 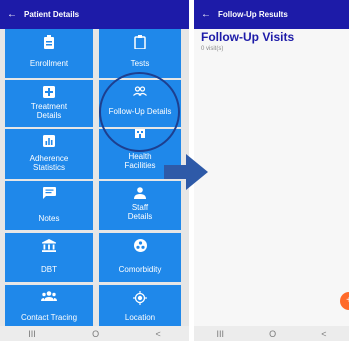 I want to click on tile-label: Staff Details, so click(x=140, y=212).